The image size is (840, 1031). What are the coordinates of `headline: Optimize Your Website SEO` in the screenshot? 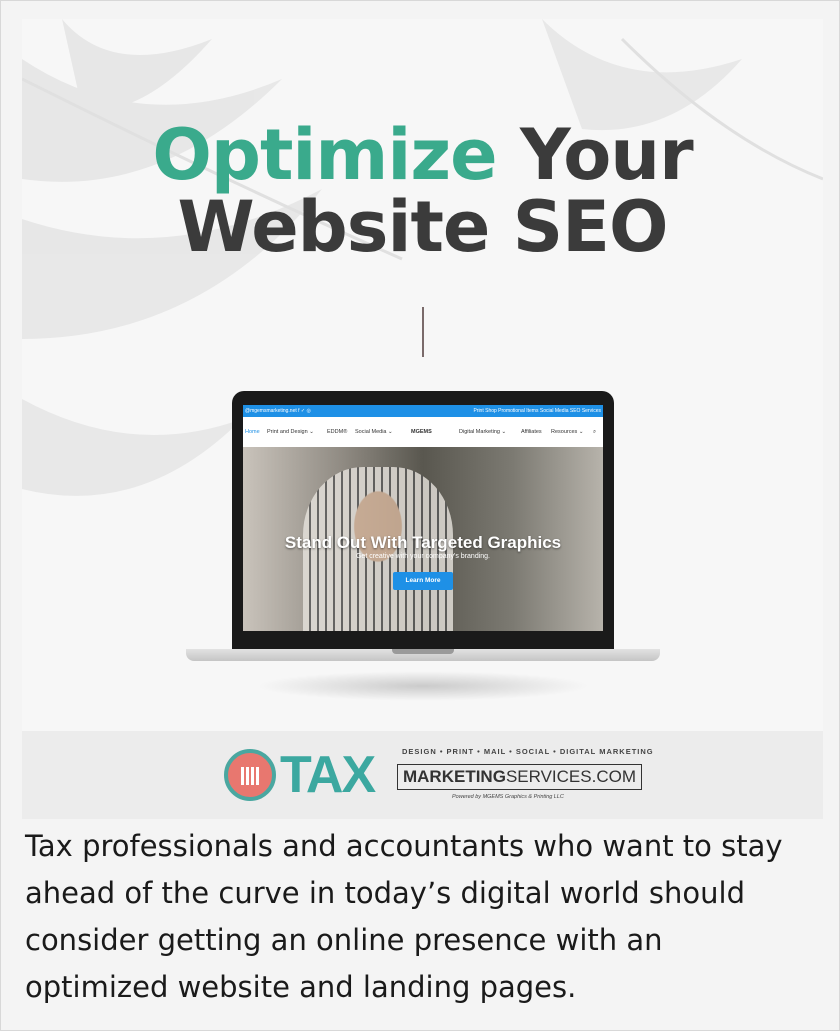 It's located at (422, 191).